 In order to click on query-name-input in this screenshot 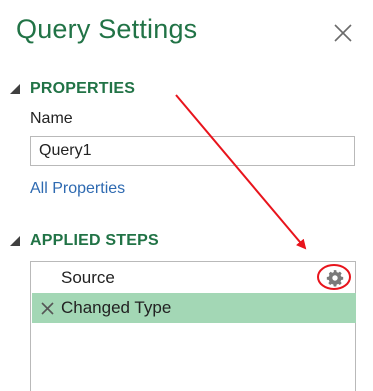, I will do `click(192, 151)`.